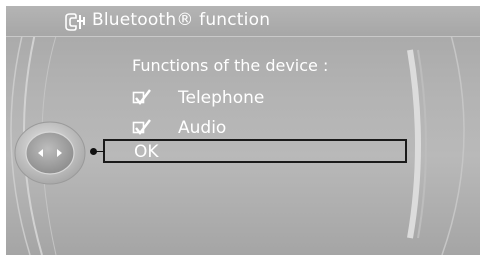  What do you see at coordinates (221, 98) in the screenshot?
I see `option-label: Telephone` at bounding box center [221, 98].